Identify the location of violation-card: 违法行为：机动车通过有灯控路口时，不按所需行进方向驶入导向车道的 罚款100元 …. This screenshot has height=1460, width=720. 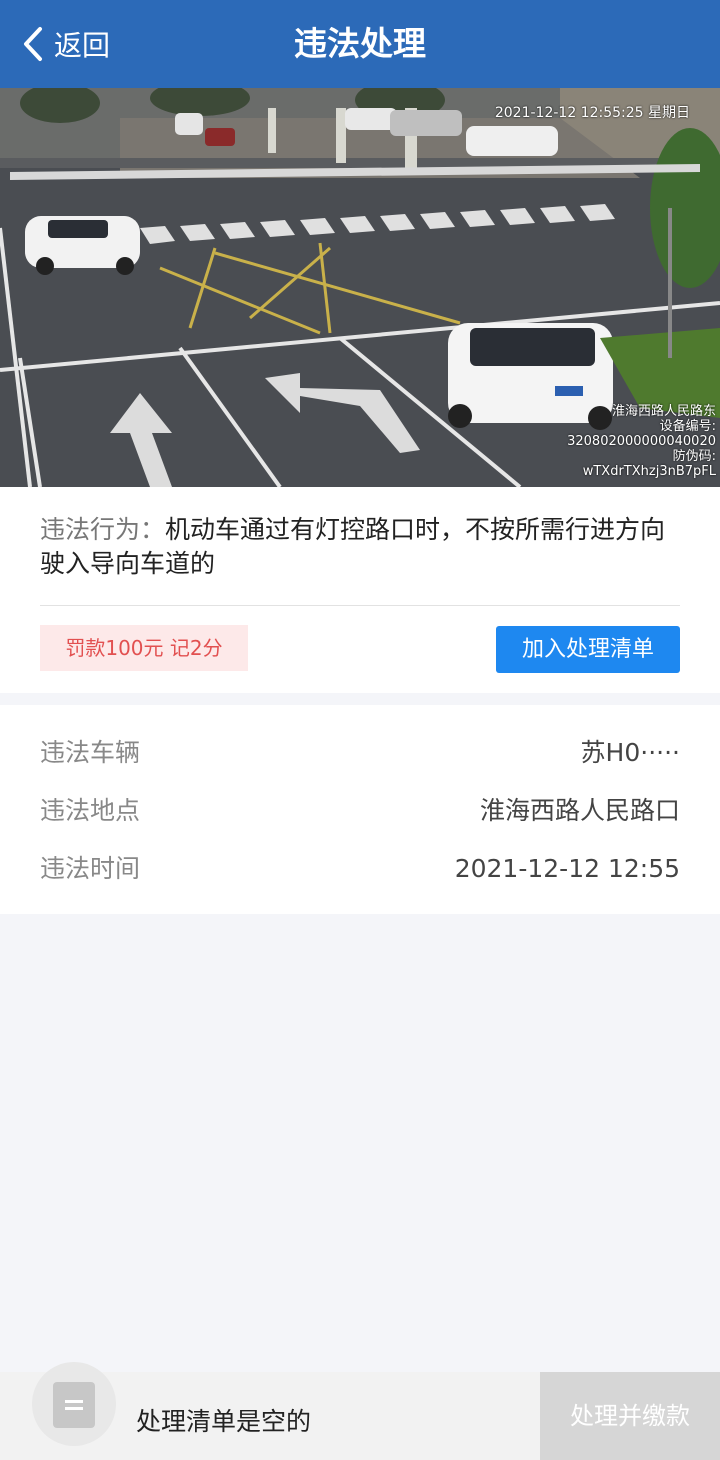
(360, 590).